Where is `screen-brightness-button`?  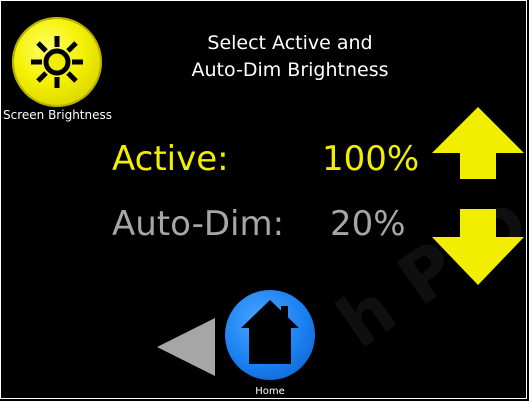 screen-brightness-button is located at coordinates (57, 62).